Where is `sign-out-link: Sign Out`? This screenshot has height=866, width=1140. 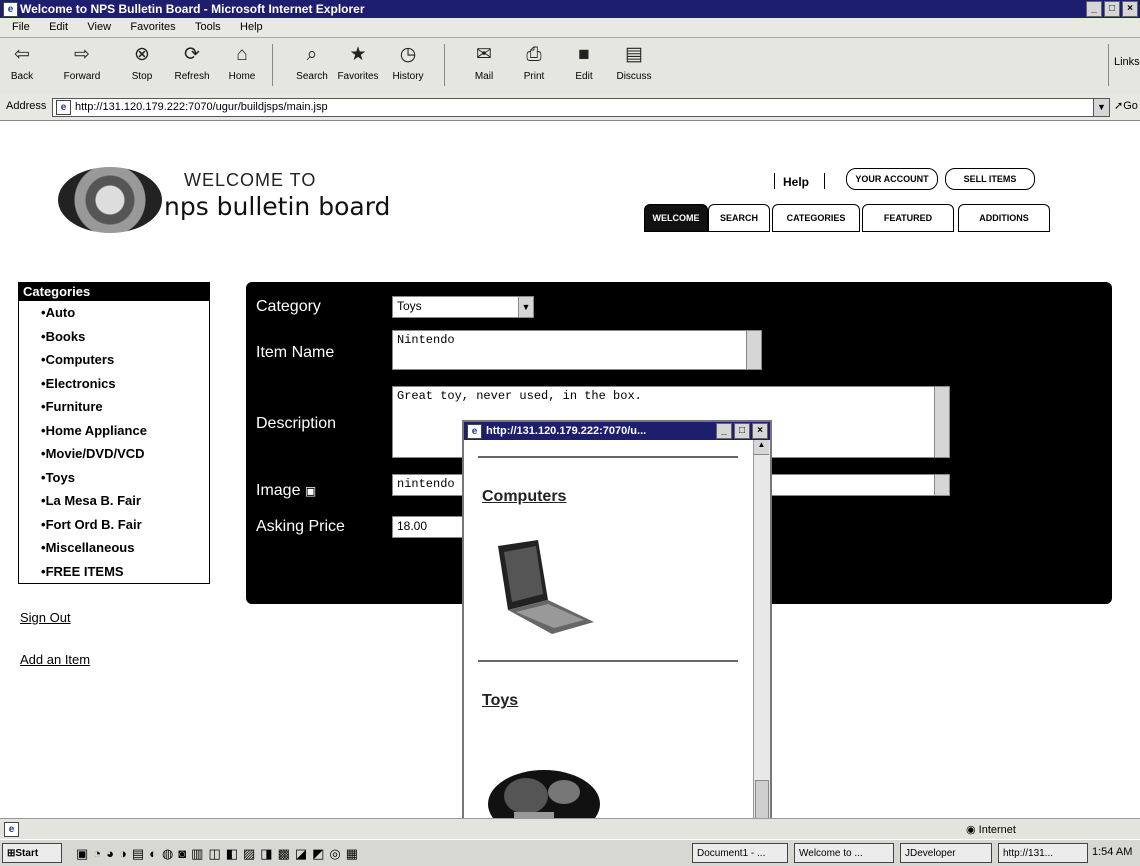
sign-out-link: Sign Out is located at coordinates (45, 617).